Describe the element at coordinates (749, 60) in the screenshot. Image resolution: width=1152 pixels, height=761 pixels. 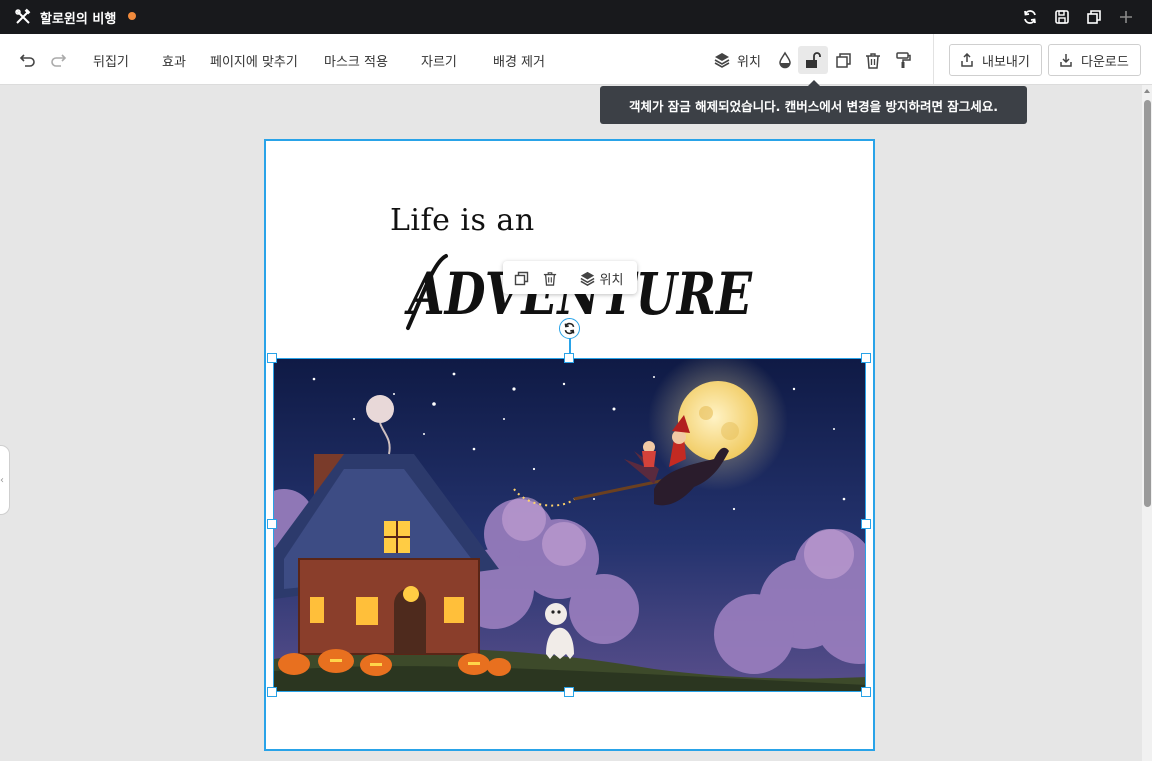
I see `position-button: 위치` at that location.